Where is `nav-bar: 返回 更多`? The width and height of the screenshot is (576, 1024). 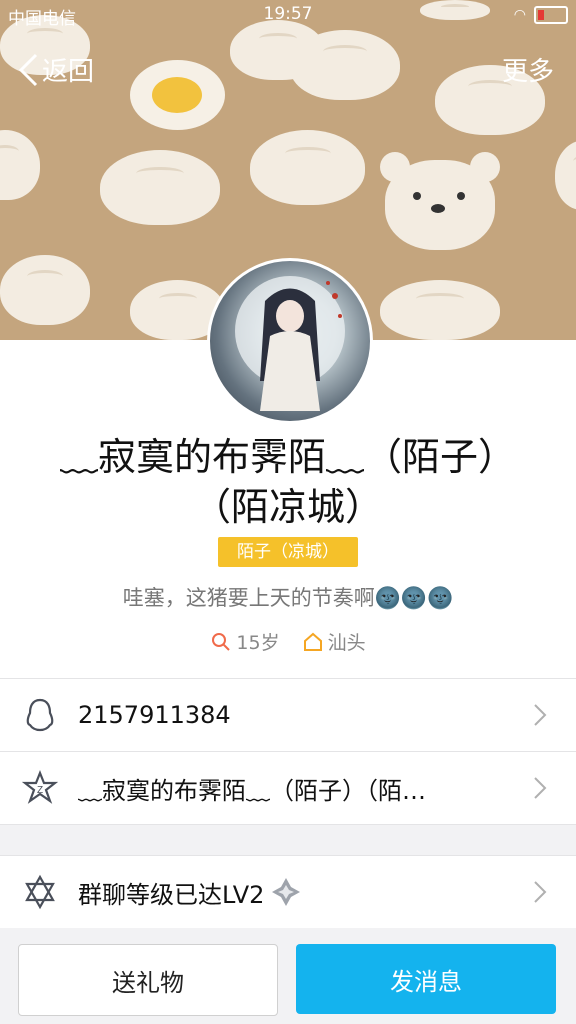 nav-bar: 返回 更多 is located at coordinates (288, 70).